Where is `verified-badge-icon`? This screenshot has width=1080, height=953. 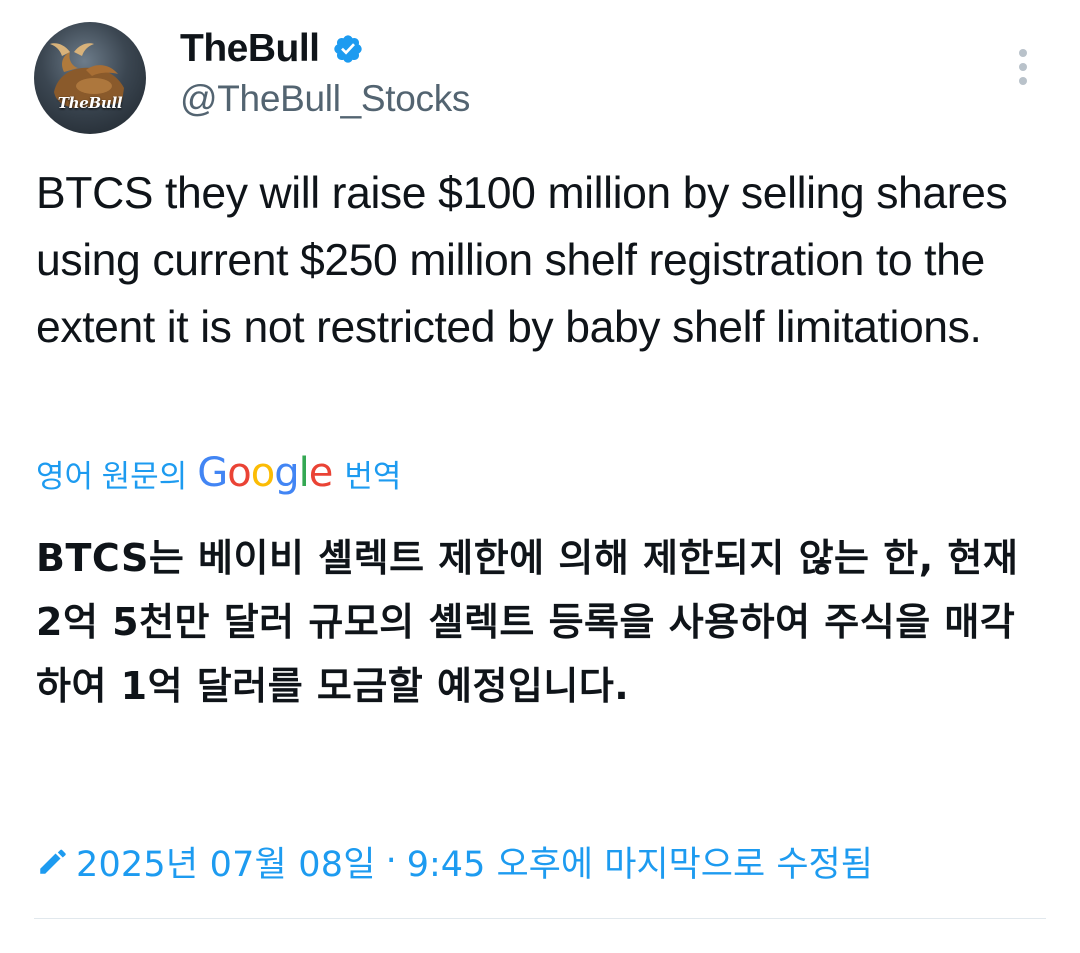 verified-badge-icon is located at coordinates (348, 49).